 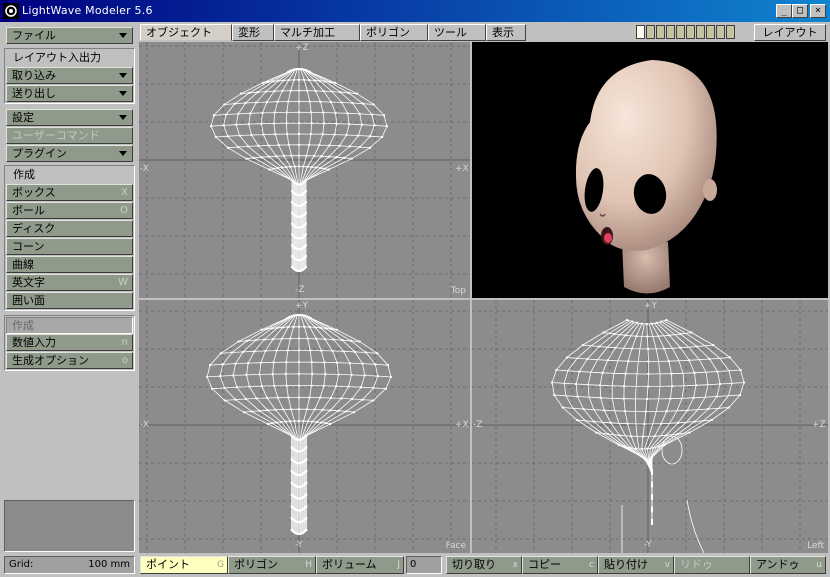 I want to click on enclosure-button: 囲い面, so click(x=69, y=300).